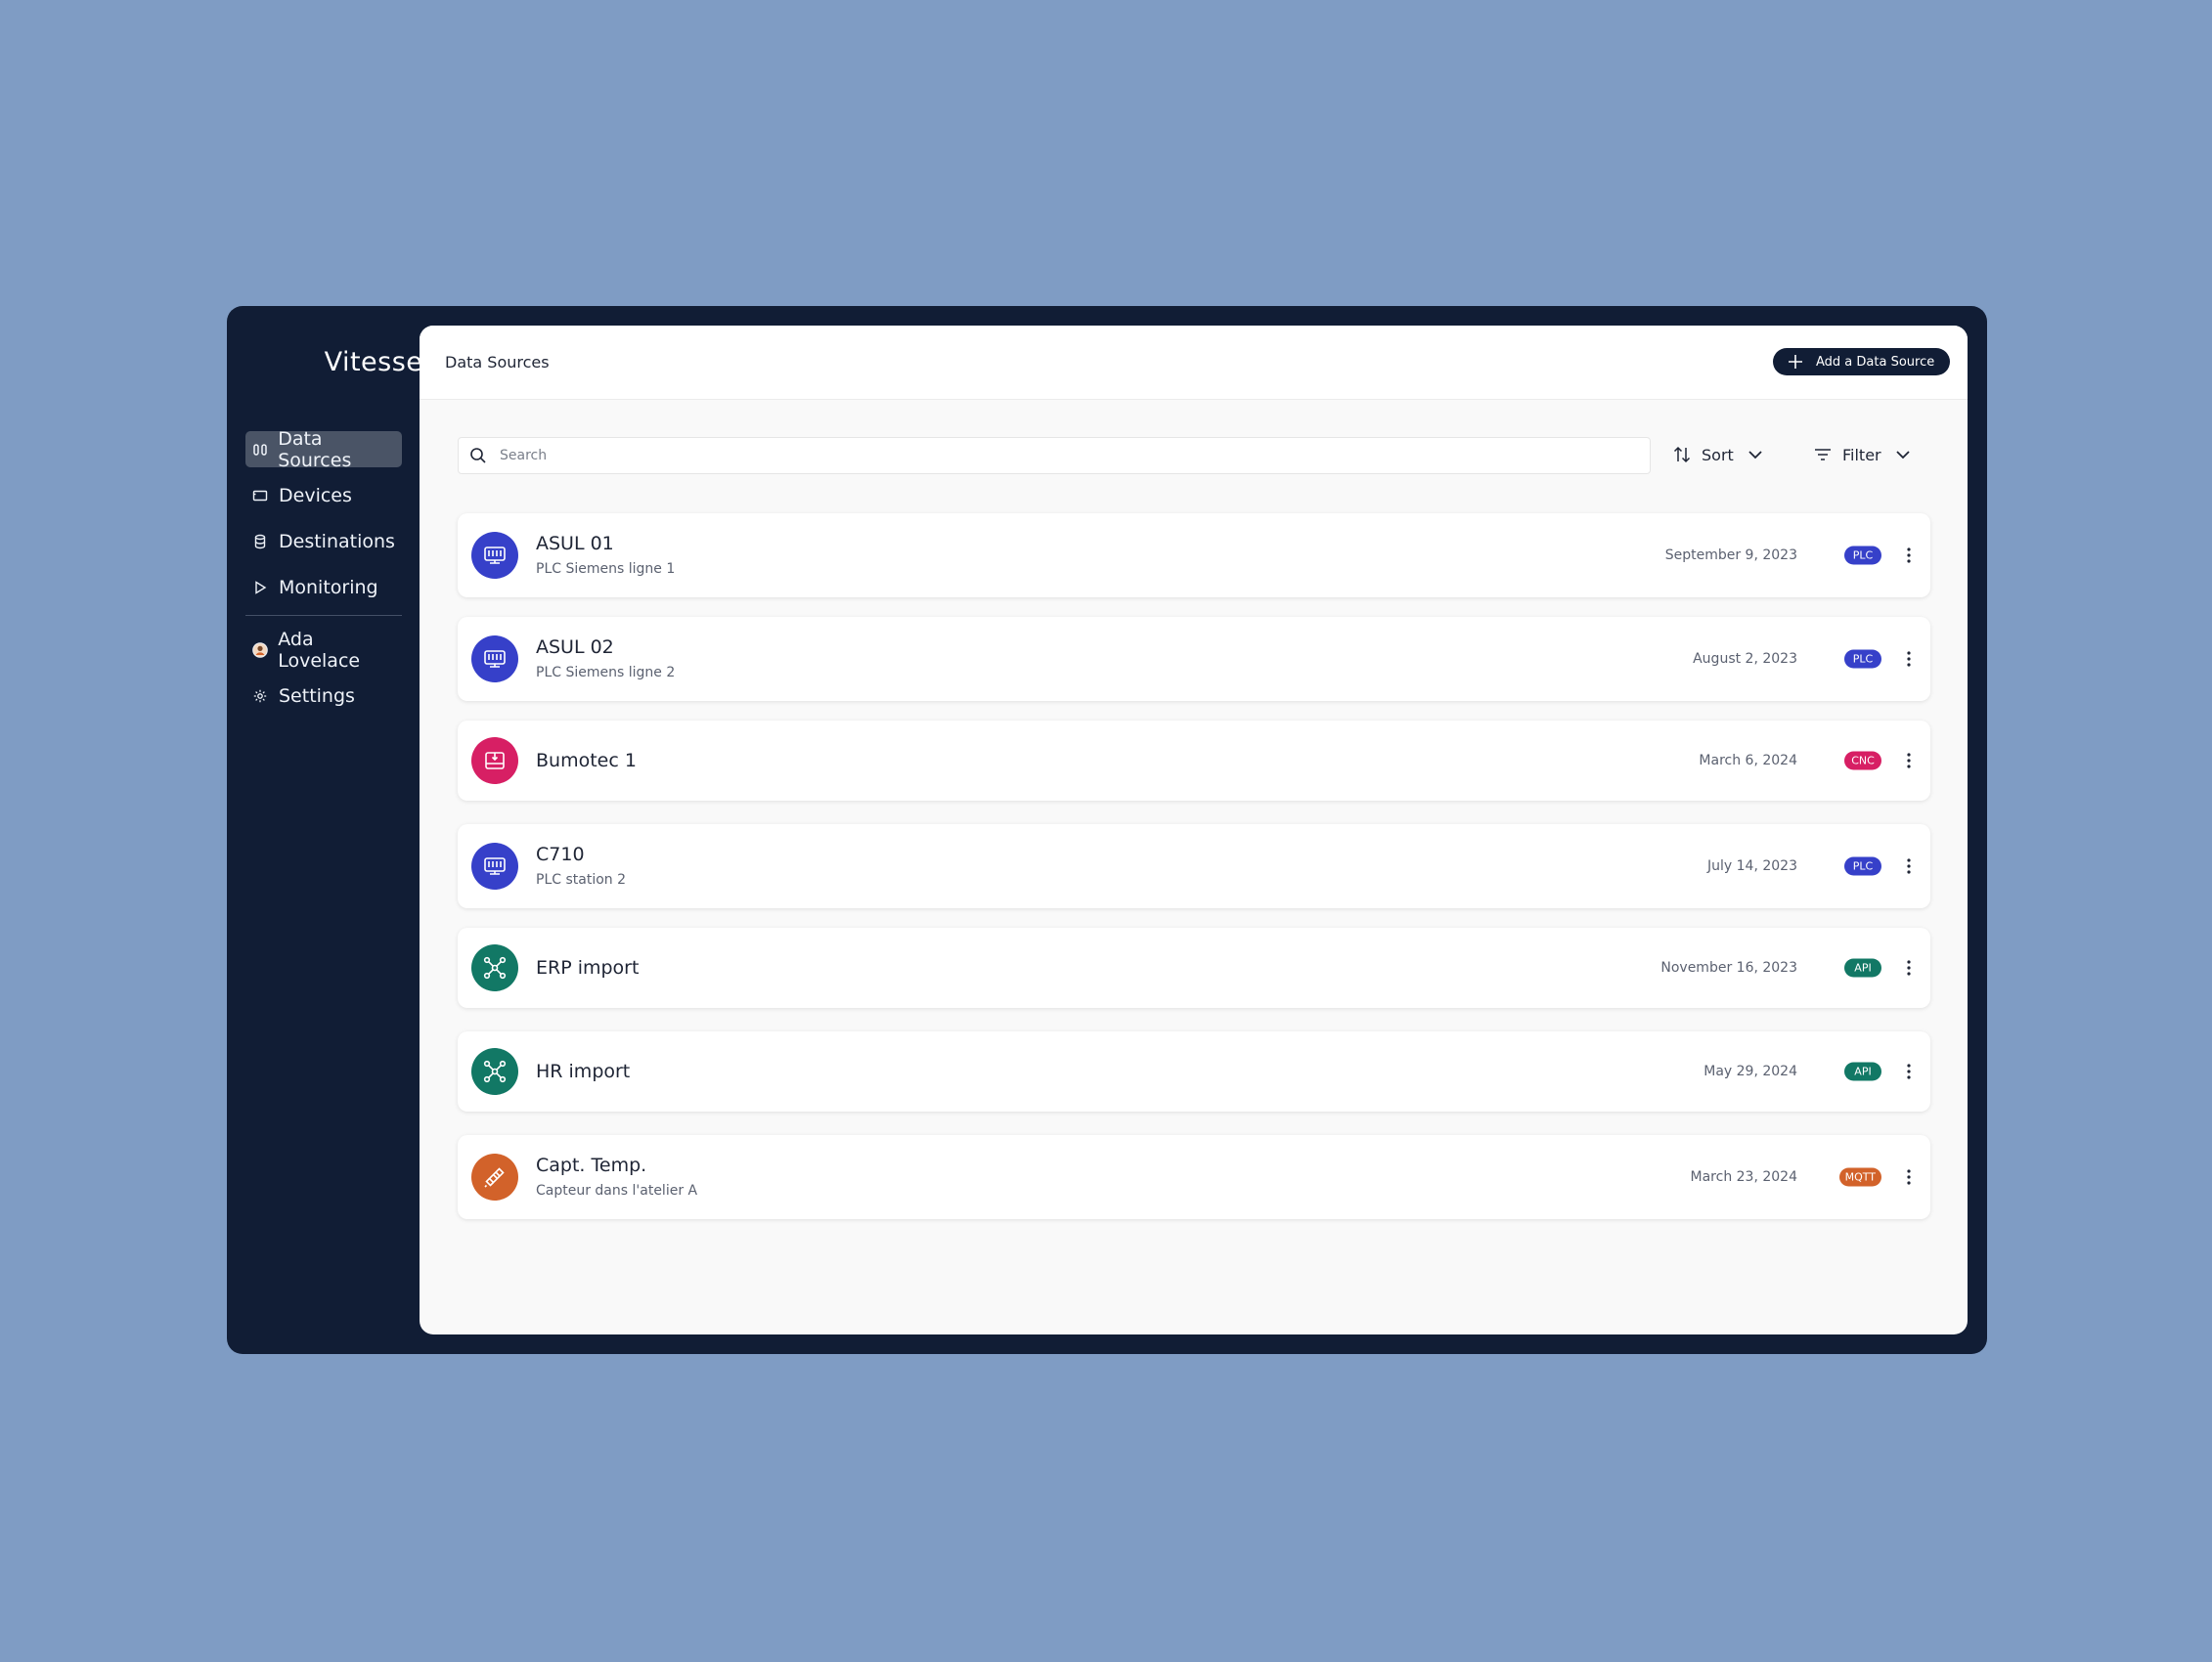  Describe the element at coordinates (1037, 455) in the screenshot. I see `search-input` at that location.